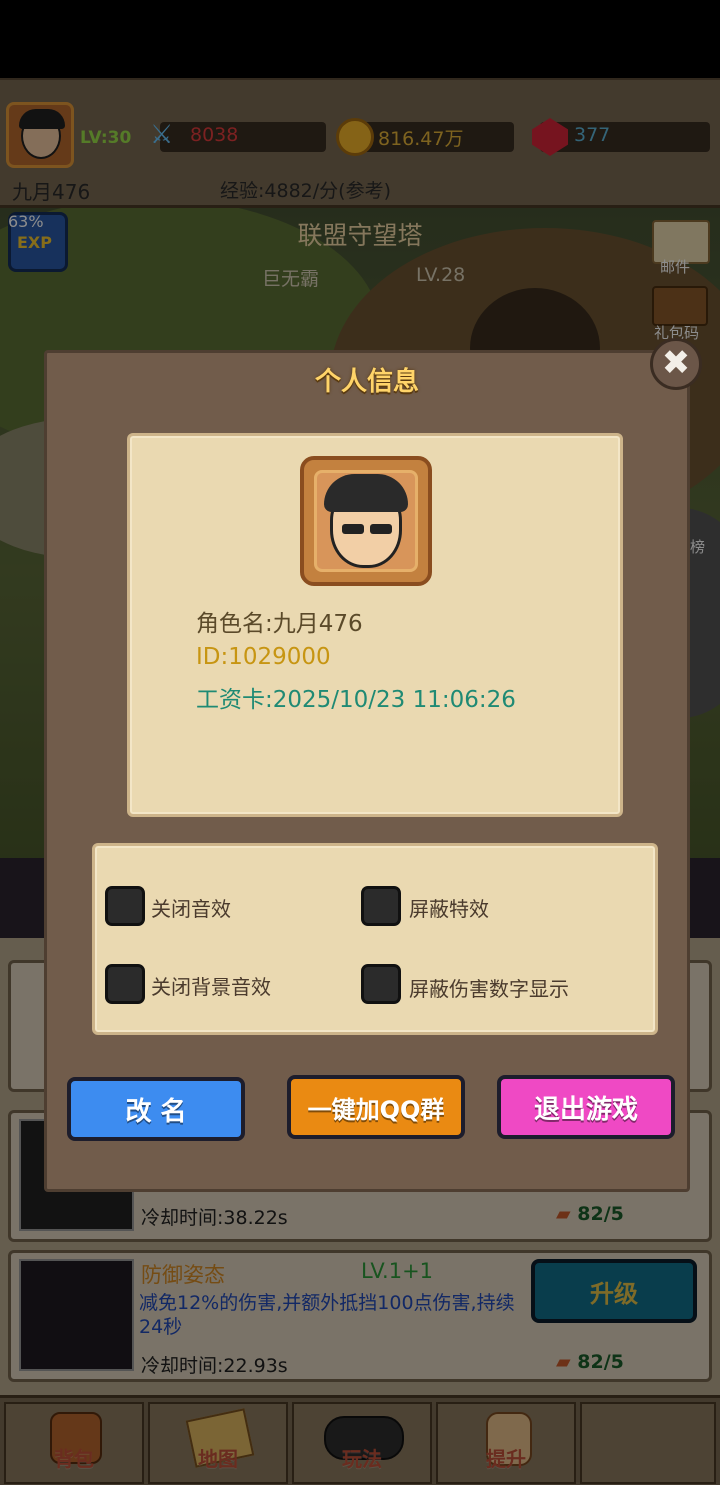 The width and height of the screenshot is (720, 1485). What do you see at coordinates (586, 1107) in the screenshot?
I see `quit-game-button: 退出游戏` at bounding box center [586, 1107].